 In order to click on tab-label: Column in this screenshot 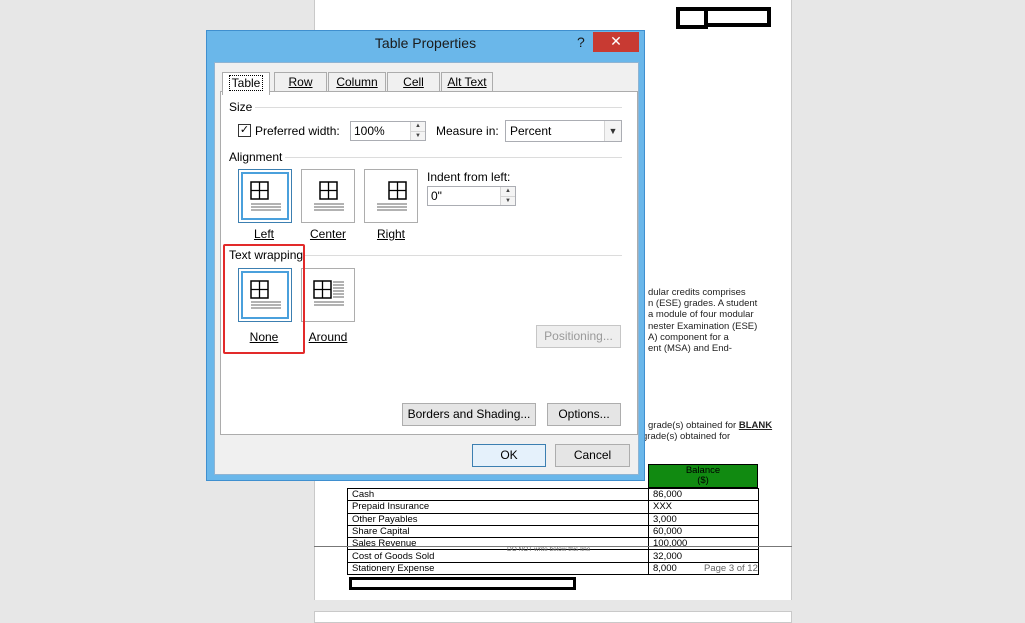, I will do `click(357, 82)`.